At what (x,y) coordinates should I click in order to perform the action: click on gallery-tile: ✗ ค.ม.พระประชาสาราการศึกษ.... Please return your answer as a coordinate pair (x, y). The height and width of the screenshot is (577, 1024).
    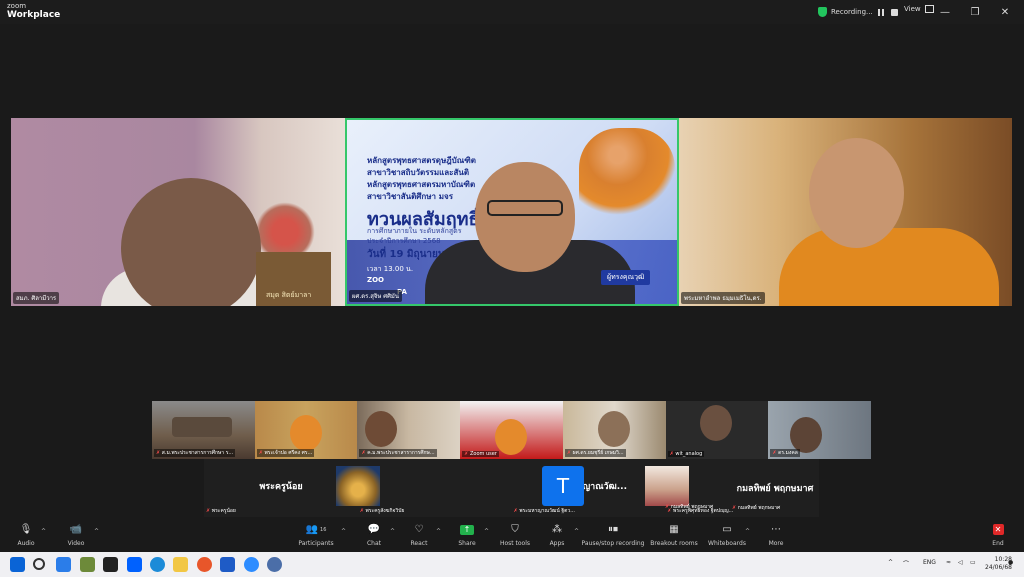
    Looking at the image, I should click on (409, 430).